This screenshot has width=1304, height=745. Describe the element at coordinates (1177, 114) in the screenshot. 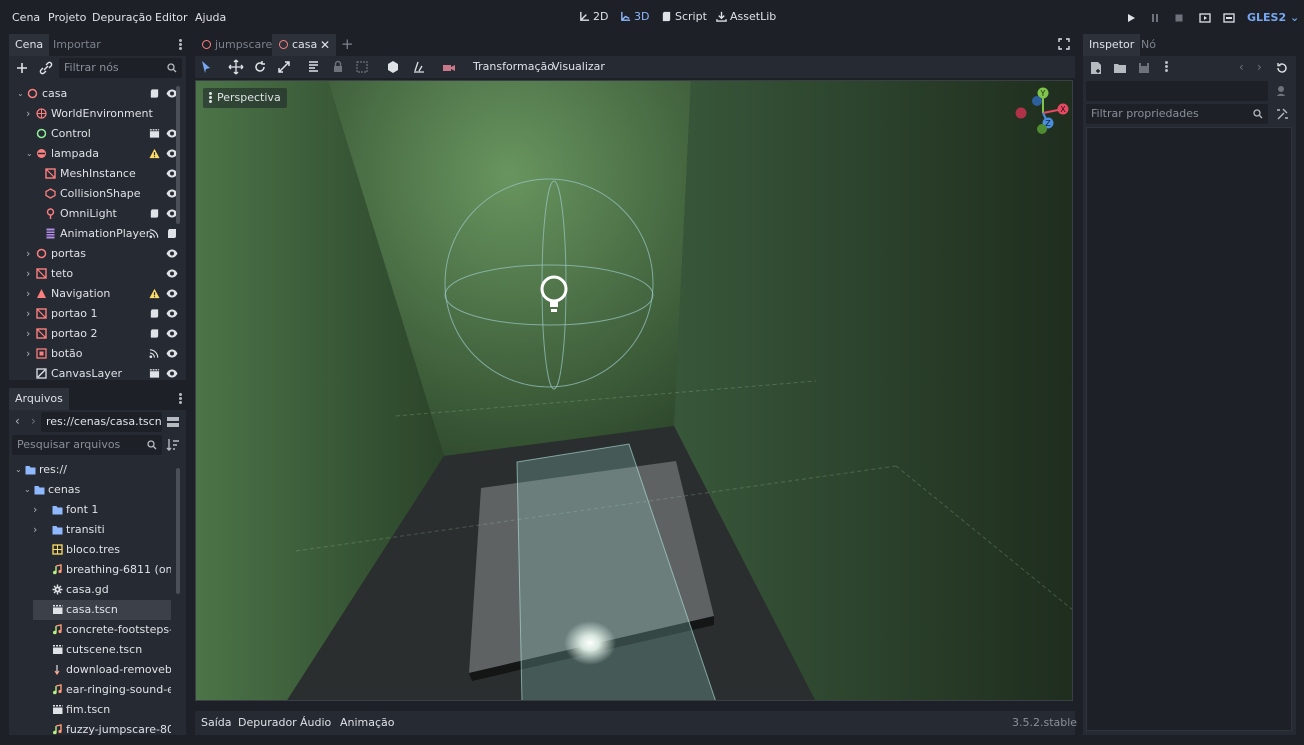

I see `filter-properties-input: Filtrar propriedades` at that location.